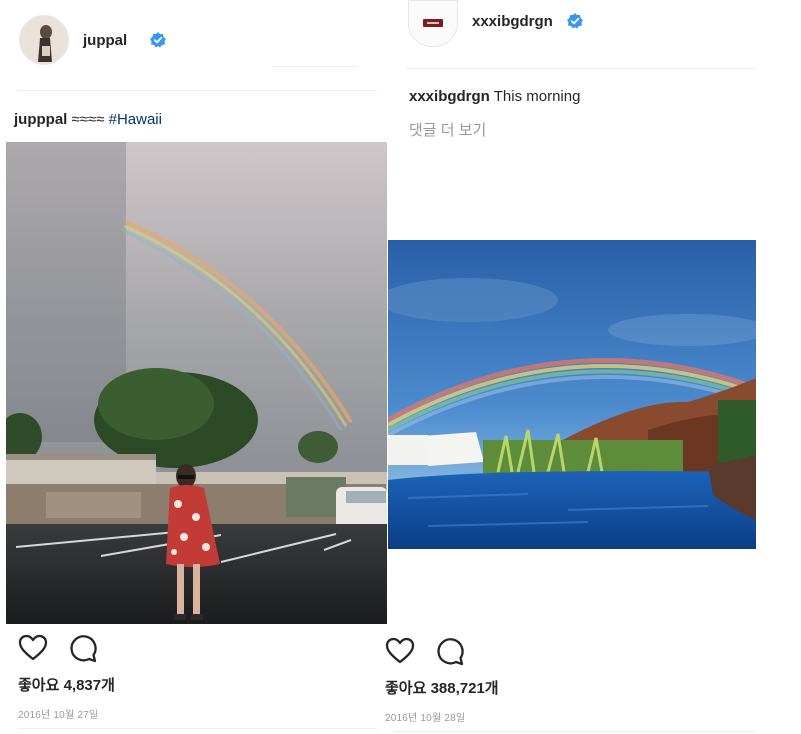  Describe the element at coordinates (442, 687) in the screenshot. I see `likes-count: 좋아요 388,721개` at that location.